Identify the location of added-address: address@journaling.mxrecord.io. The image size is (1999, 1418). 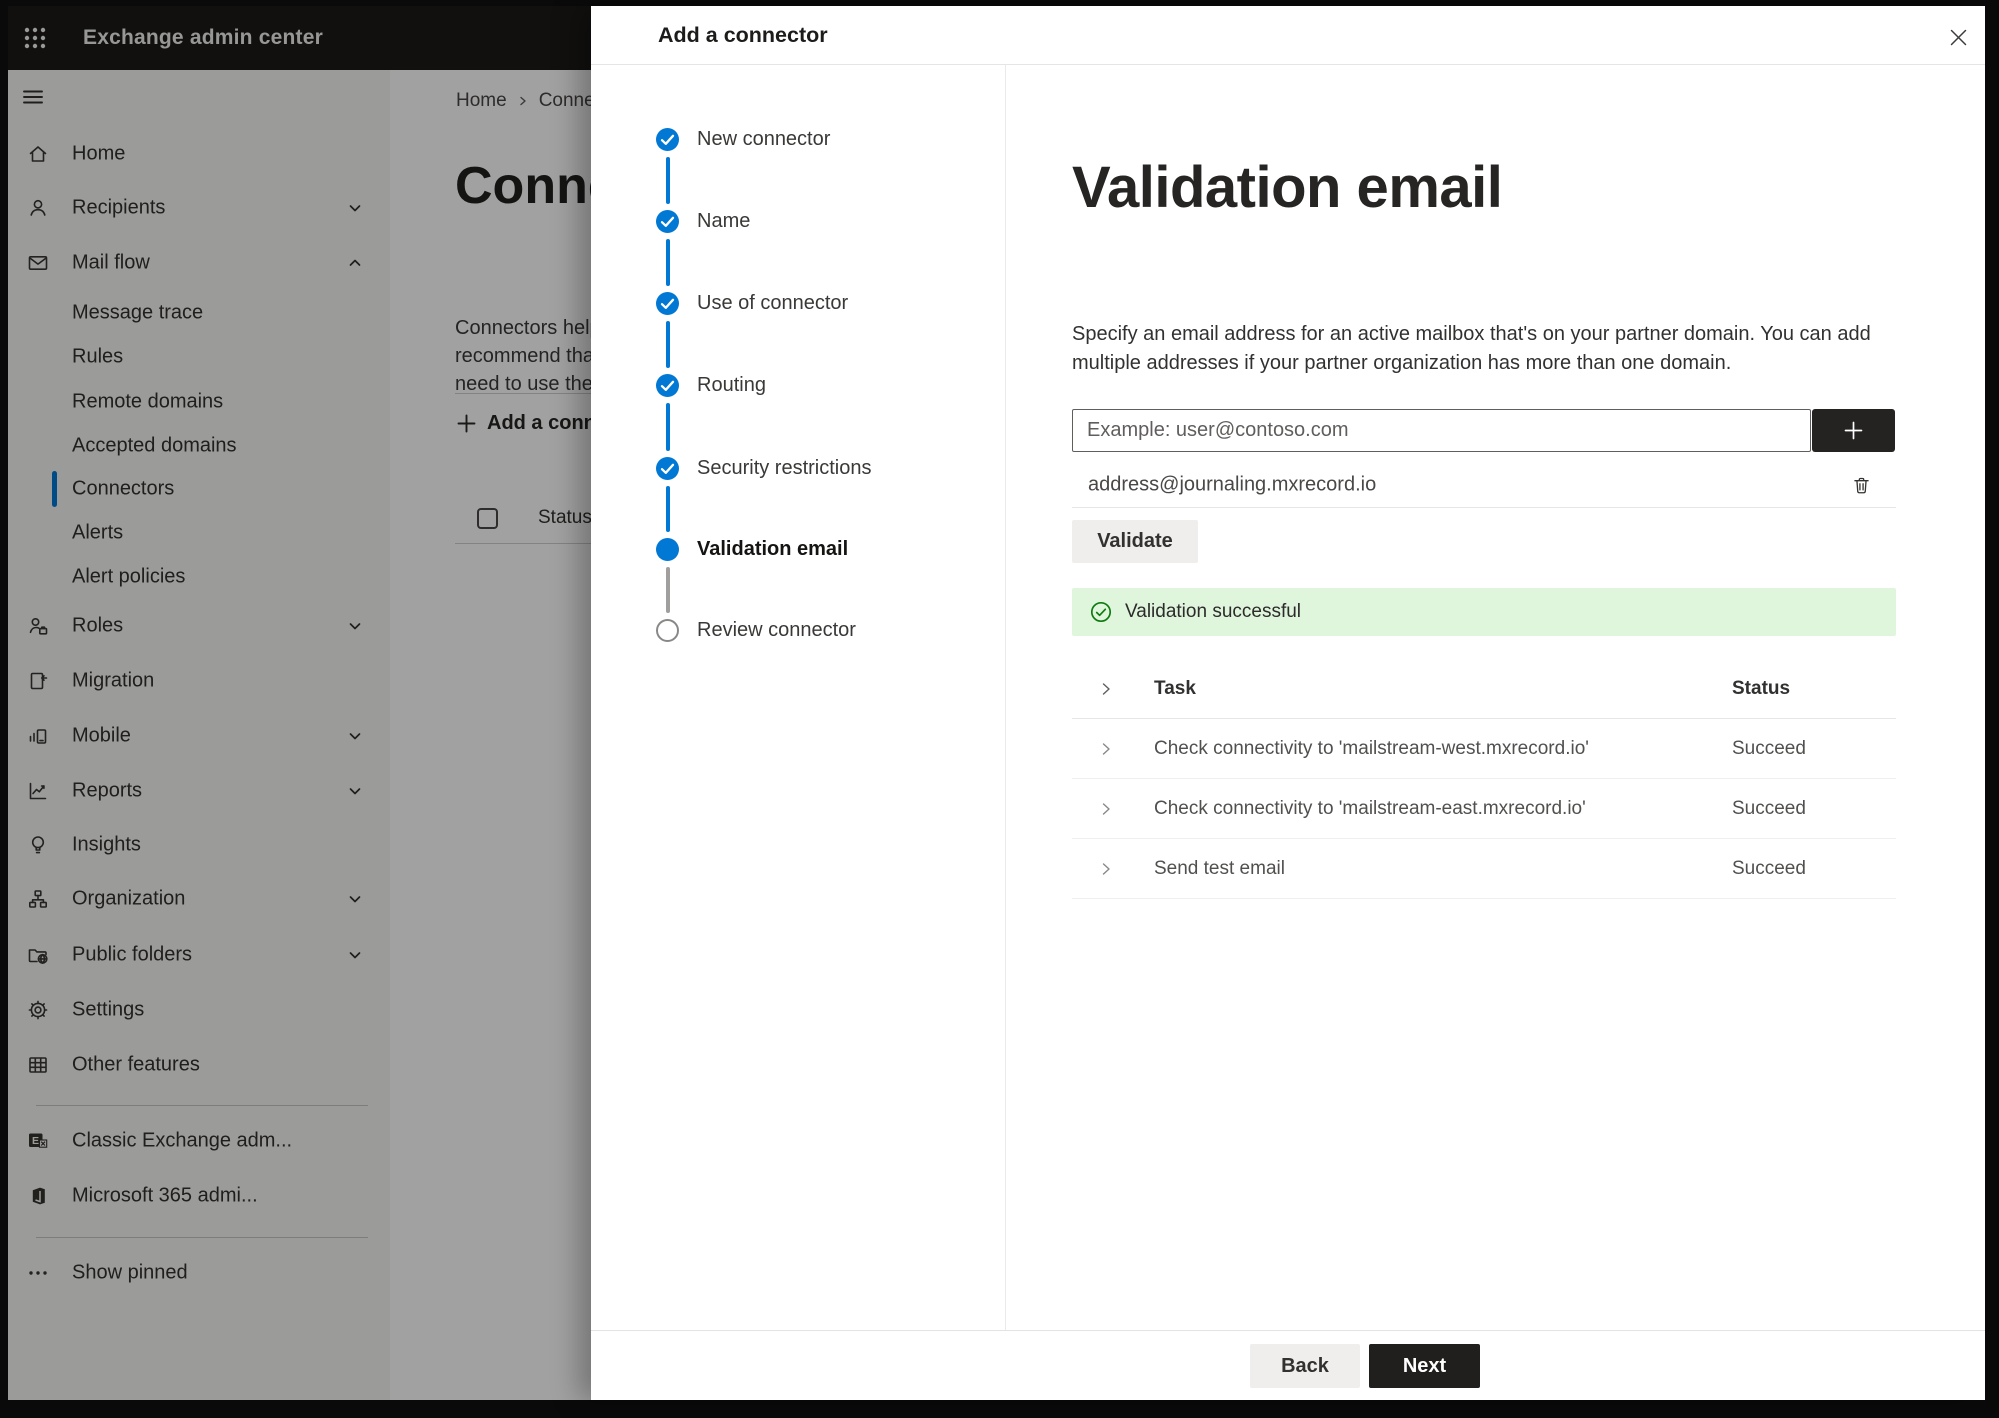
(1232, 484).